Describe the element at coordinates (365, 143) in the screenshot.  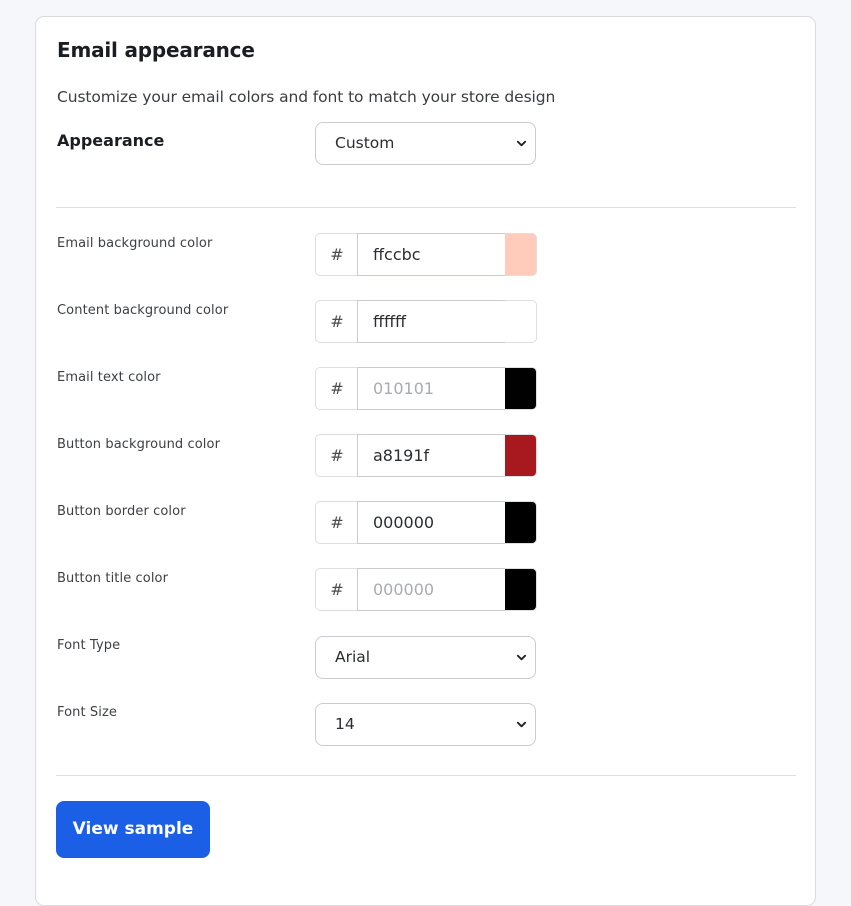
I see `appearance-selected-value: Custom` at that location.